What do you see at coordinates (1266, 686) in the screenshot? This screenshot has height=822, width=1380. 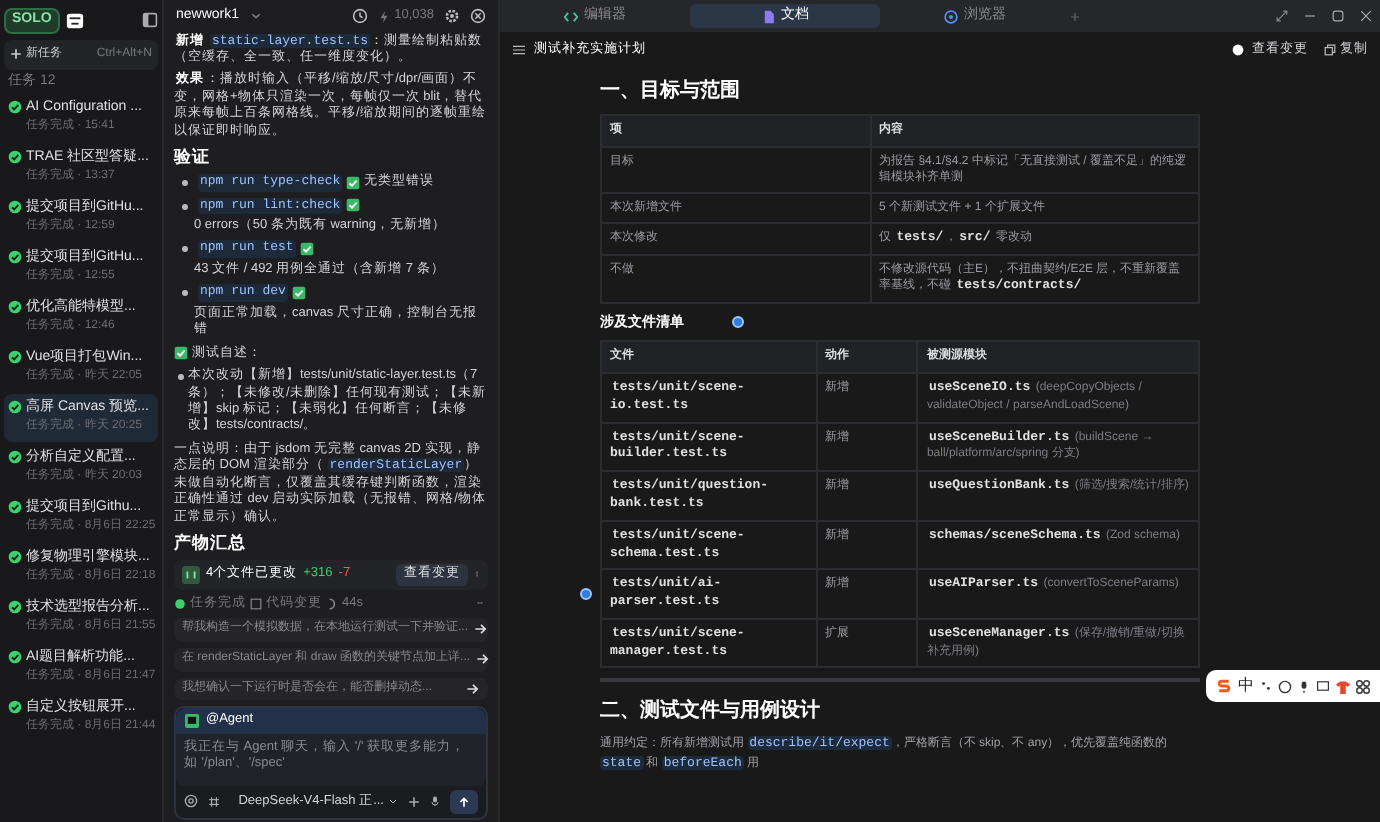 I see `punctuation-icon` at bounding box center [1266, 686].